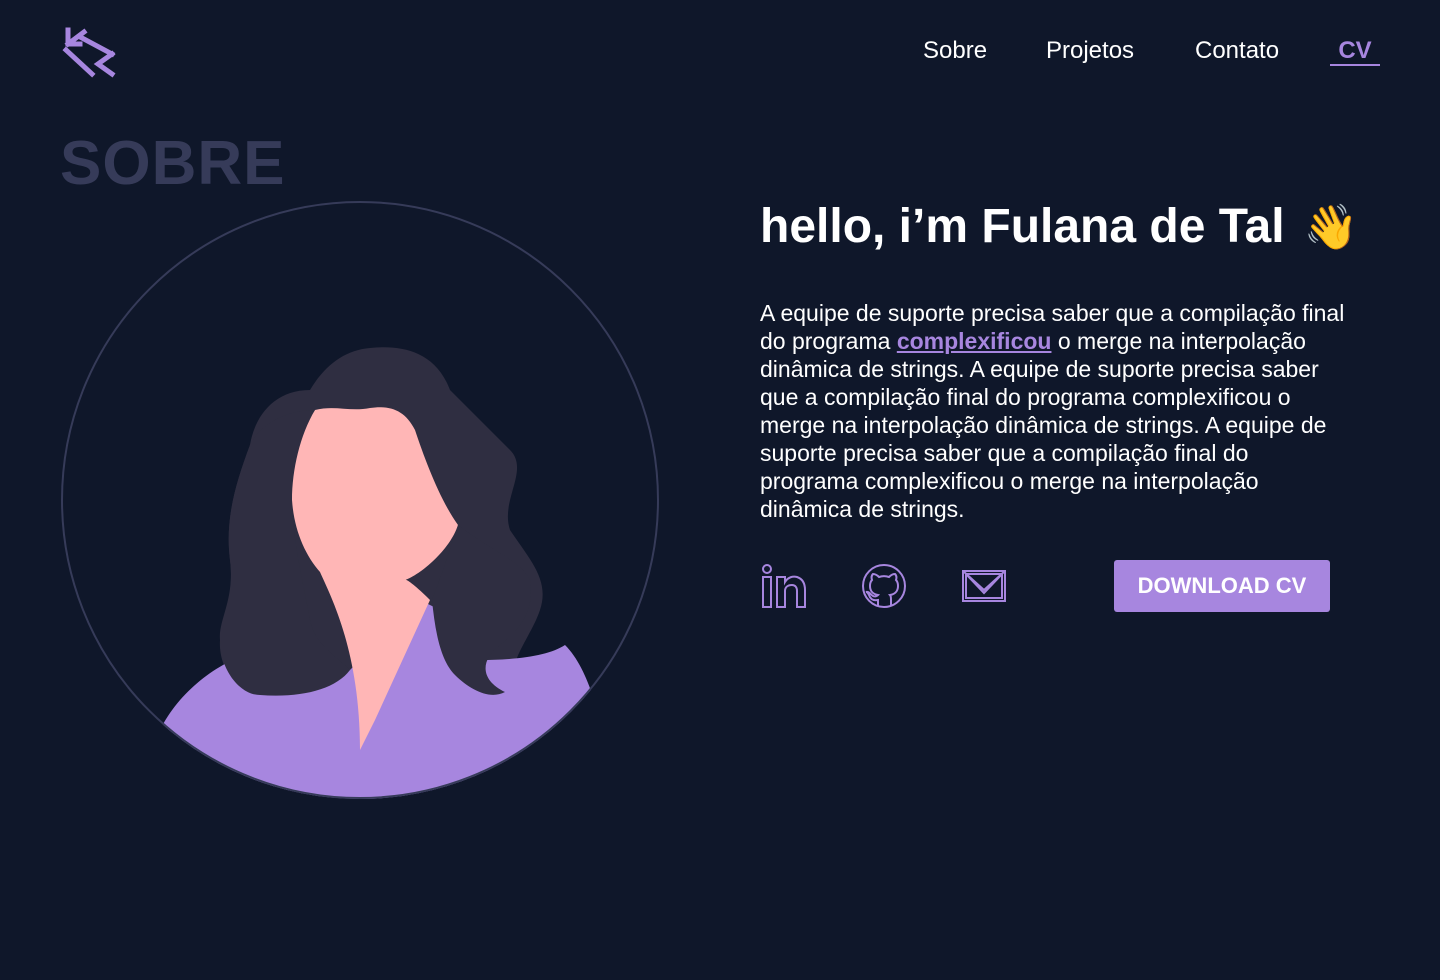  Describe the element at coordinates (784, 586) in the screenshot. I see `linkedin-icon` at that location.